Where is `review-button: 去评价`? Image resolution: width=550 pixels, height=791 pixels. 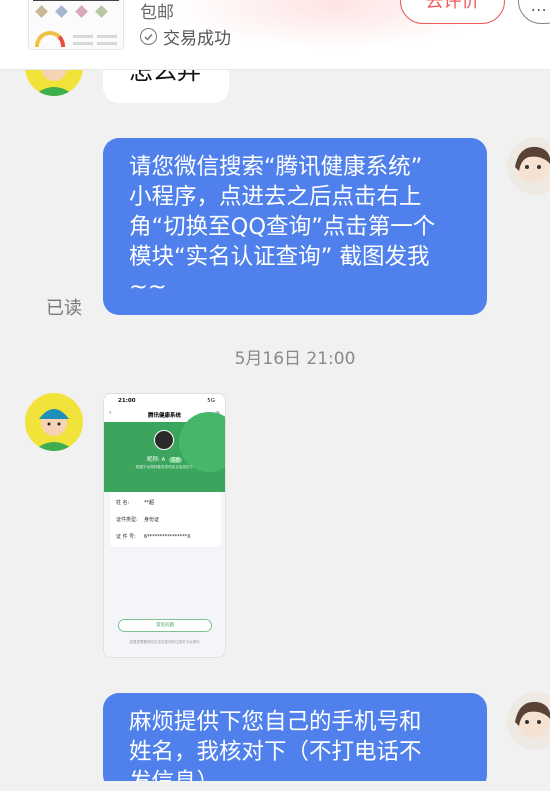 review-button: 去评价 is located at coordinates (452, 12).